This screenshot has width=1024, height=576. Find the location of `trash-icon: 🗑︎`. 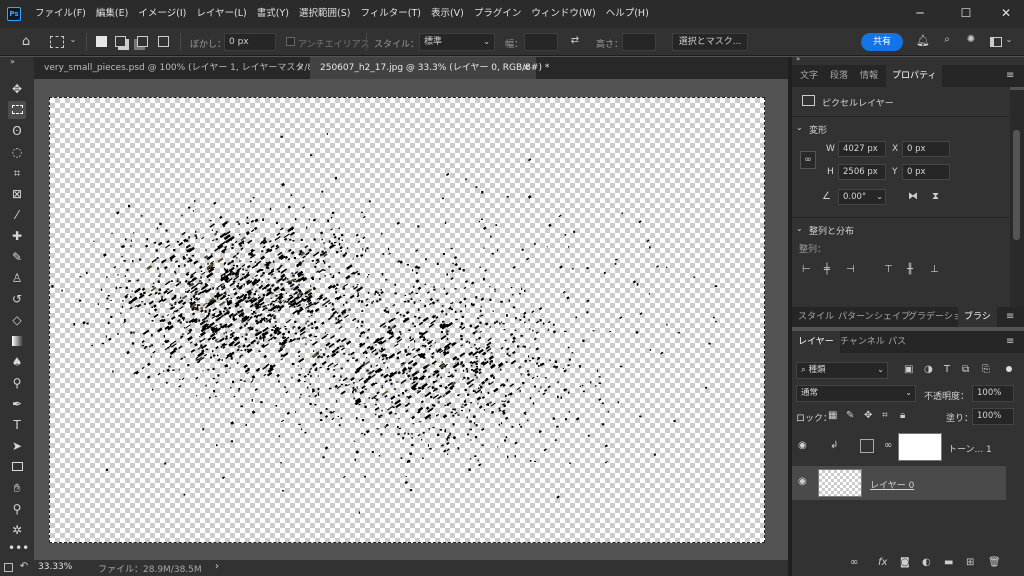

trash-icon: 🗑︎ is located at coordinates (994, 562).